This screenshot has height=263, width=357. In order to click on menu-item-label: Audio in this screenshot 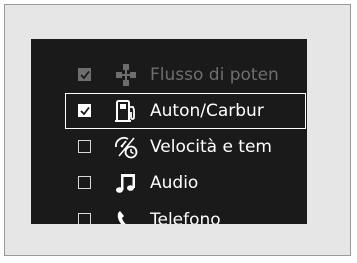, I will do `click(174, 183)`.